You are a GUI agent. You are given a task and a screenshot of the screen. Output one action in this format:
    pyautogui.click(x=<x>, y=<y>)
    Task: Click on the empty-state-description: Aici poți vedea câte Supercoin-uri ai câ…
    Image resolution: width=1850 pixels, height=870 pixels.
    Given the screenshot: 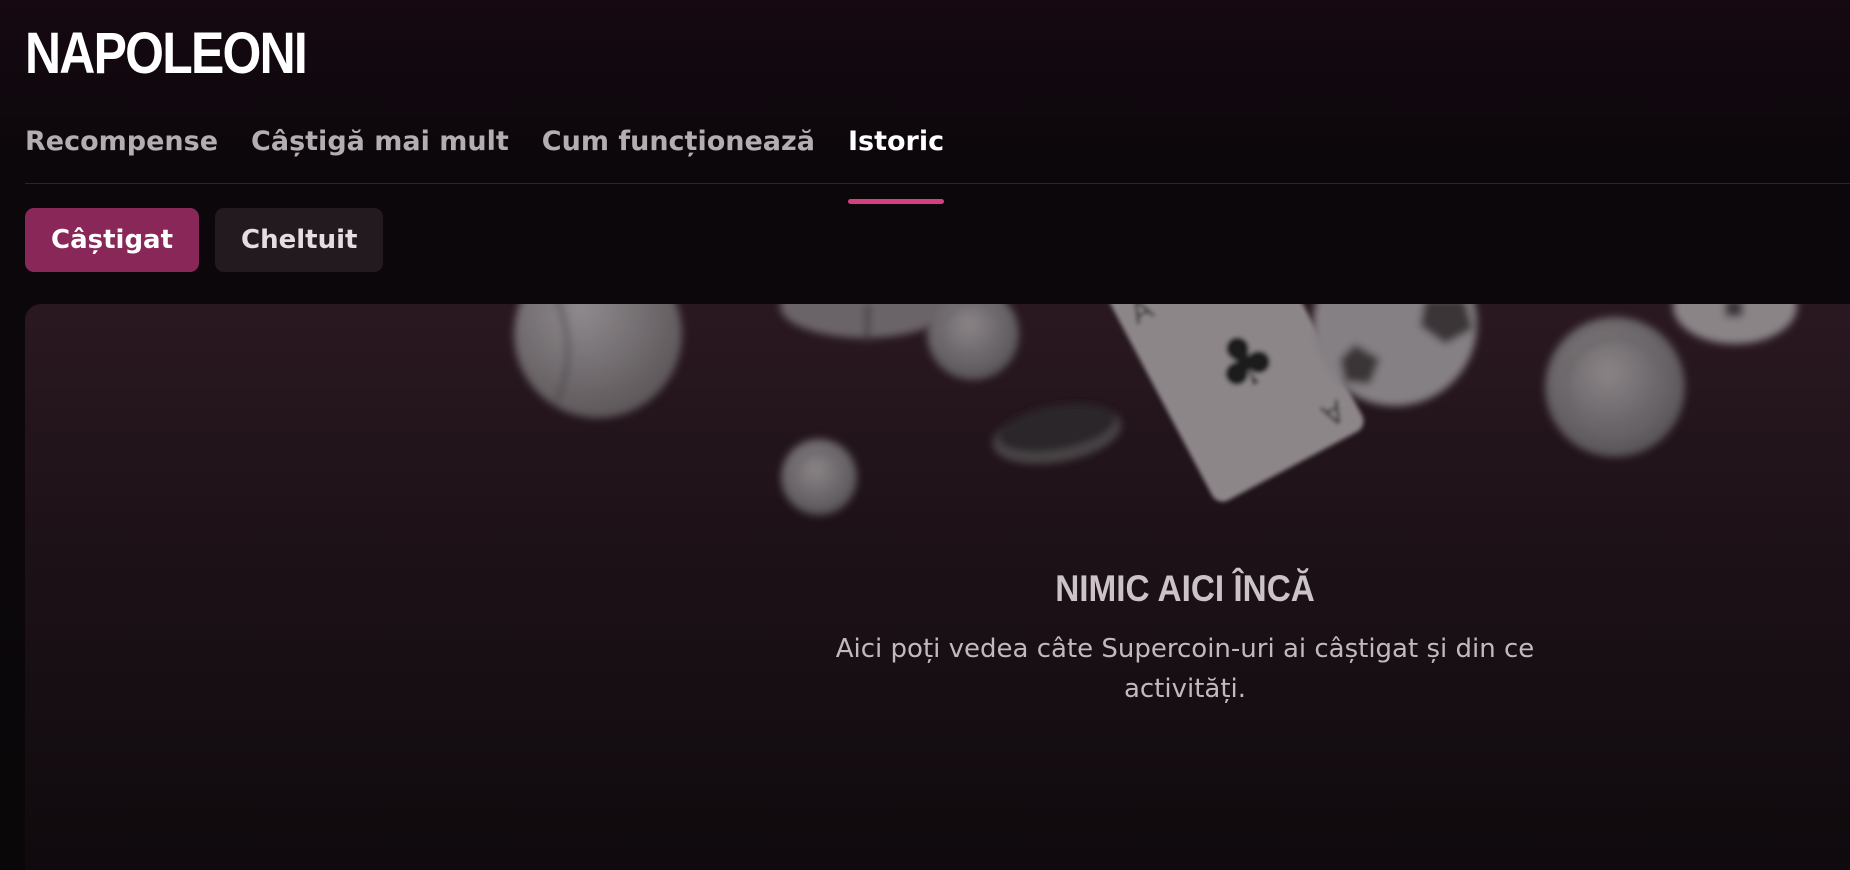 What is the action you would take?
    pyautogui.click(x=1185, y=669)
    